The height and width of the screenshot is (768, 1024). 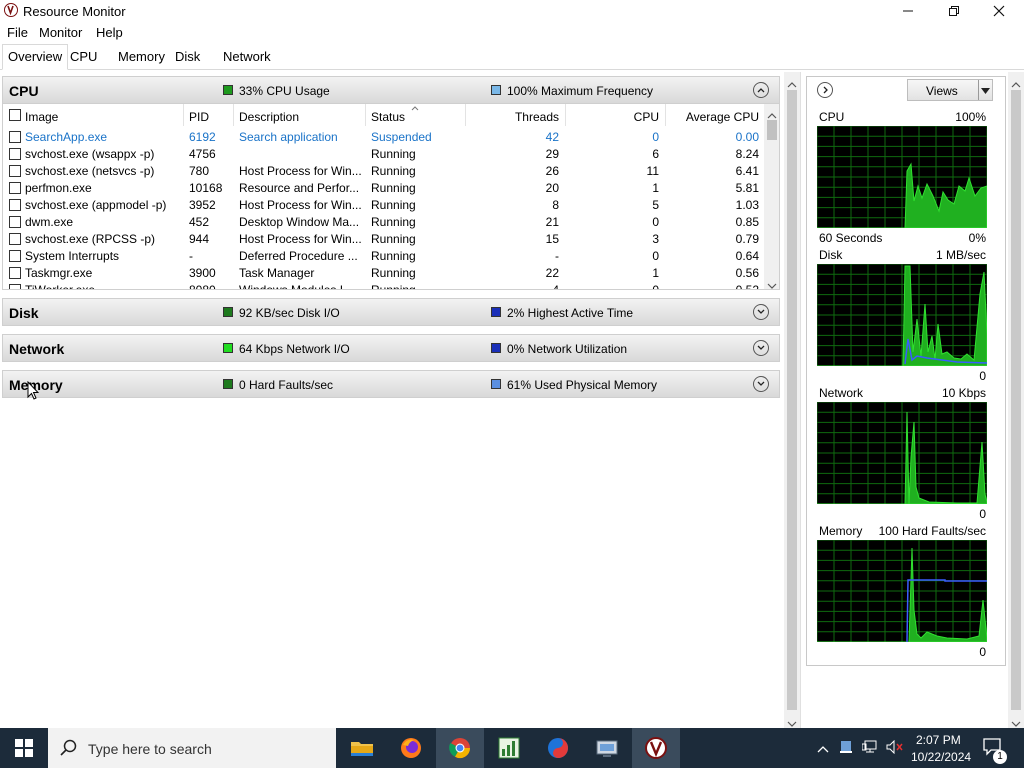 I want to click on table-scrollbar, so click(x=771, y=196).